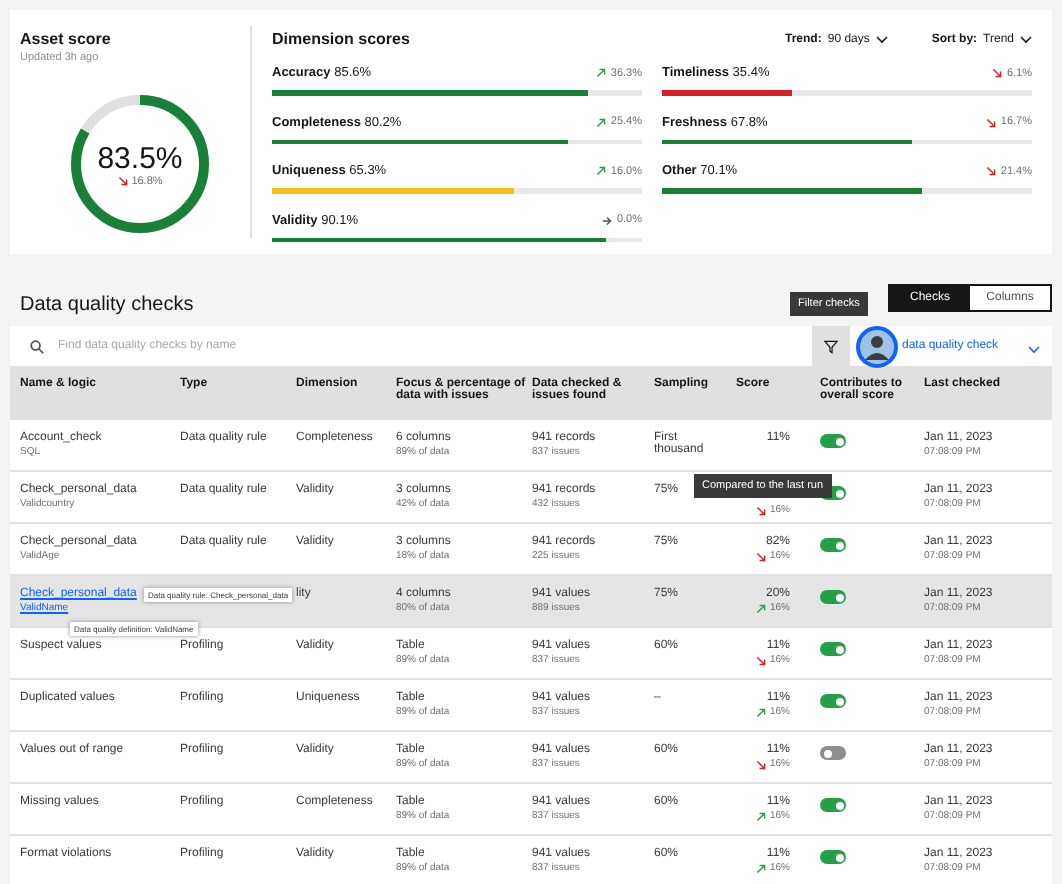 The width and height of the screenshot is (1062, 884). I want to click on card-title: Dimension scores, so click(342, 39).